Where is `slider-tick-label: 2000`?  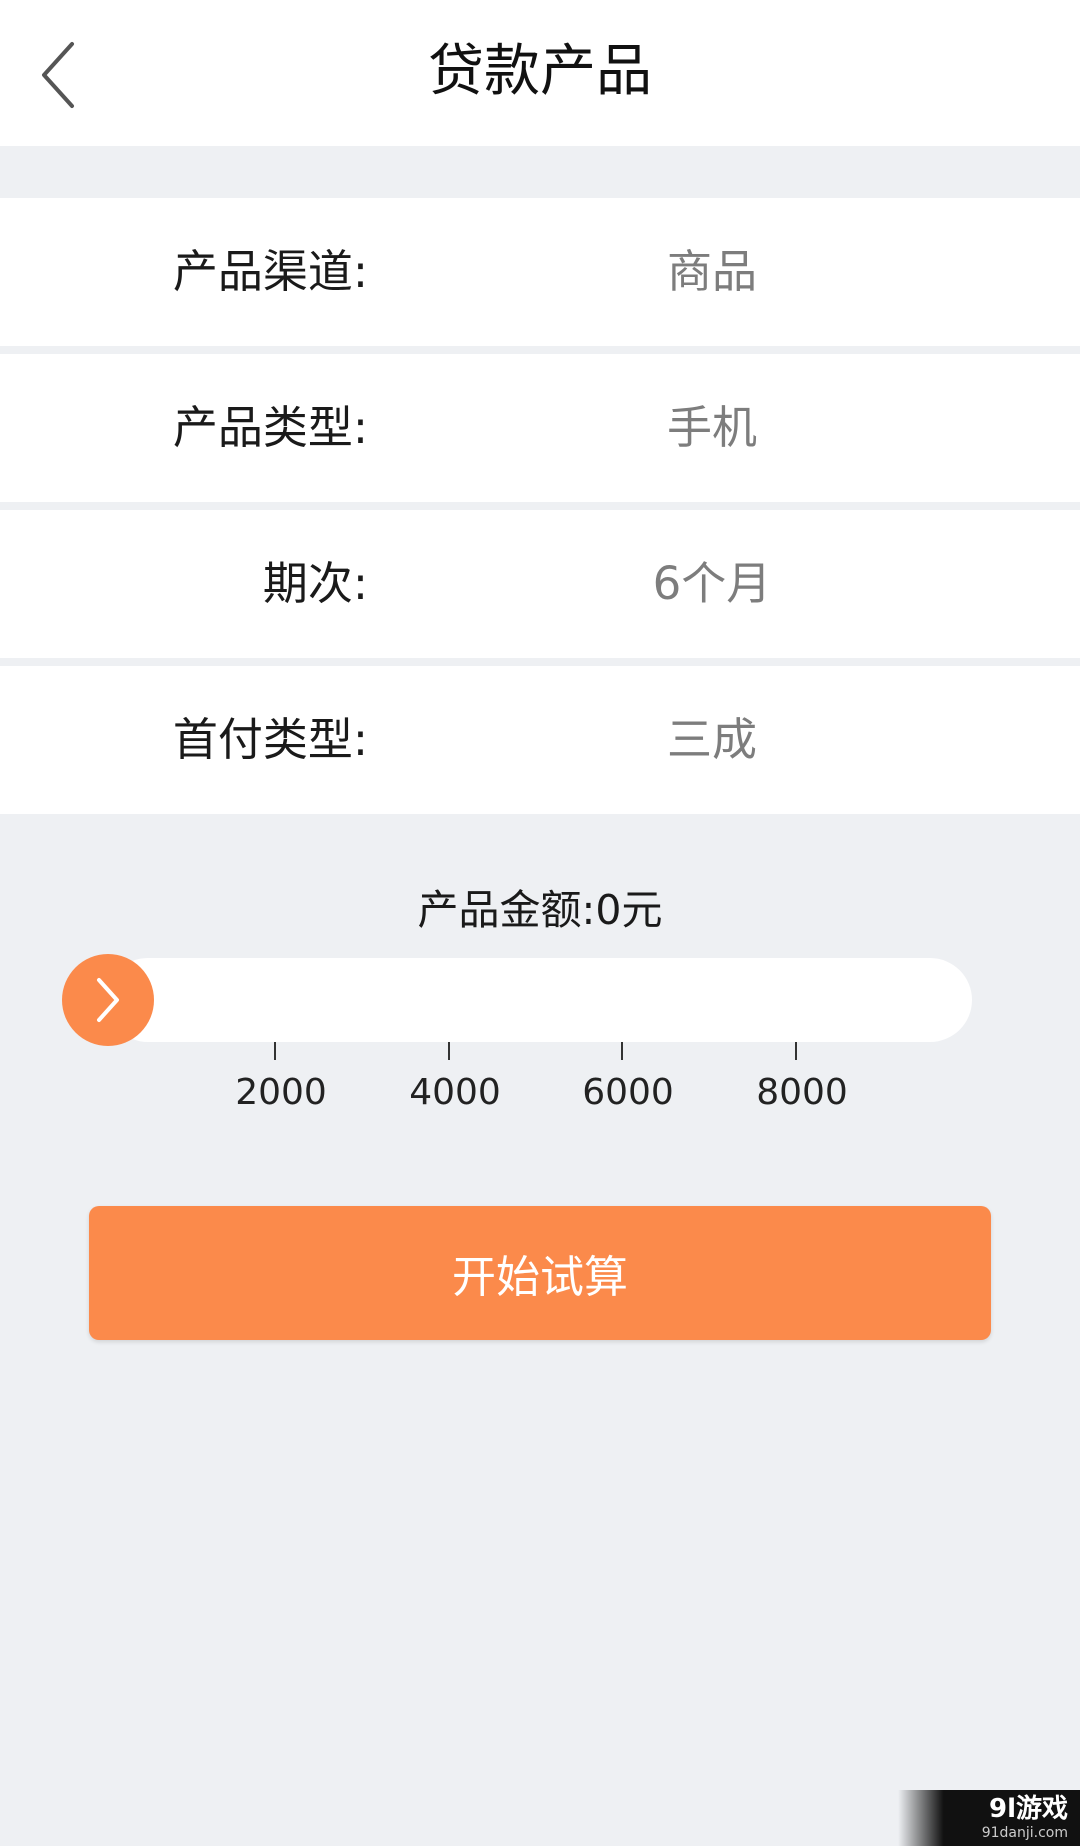
slider-tick-label: 2000 is located at coordinates (281, 1092).